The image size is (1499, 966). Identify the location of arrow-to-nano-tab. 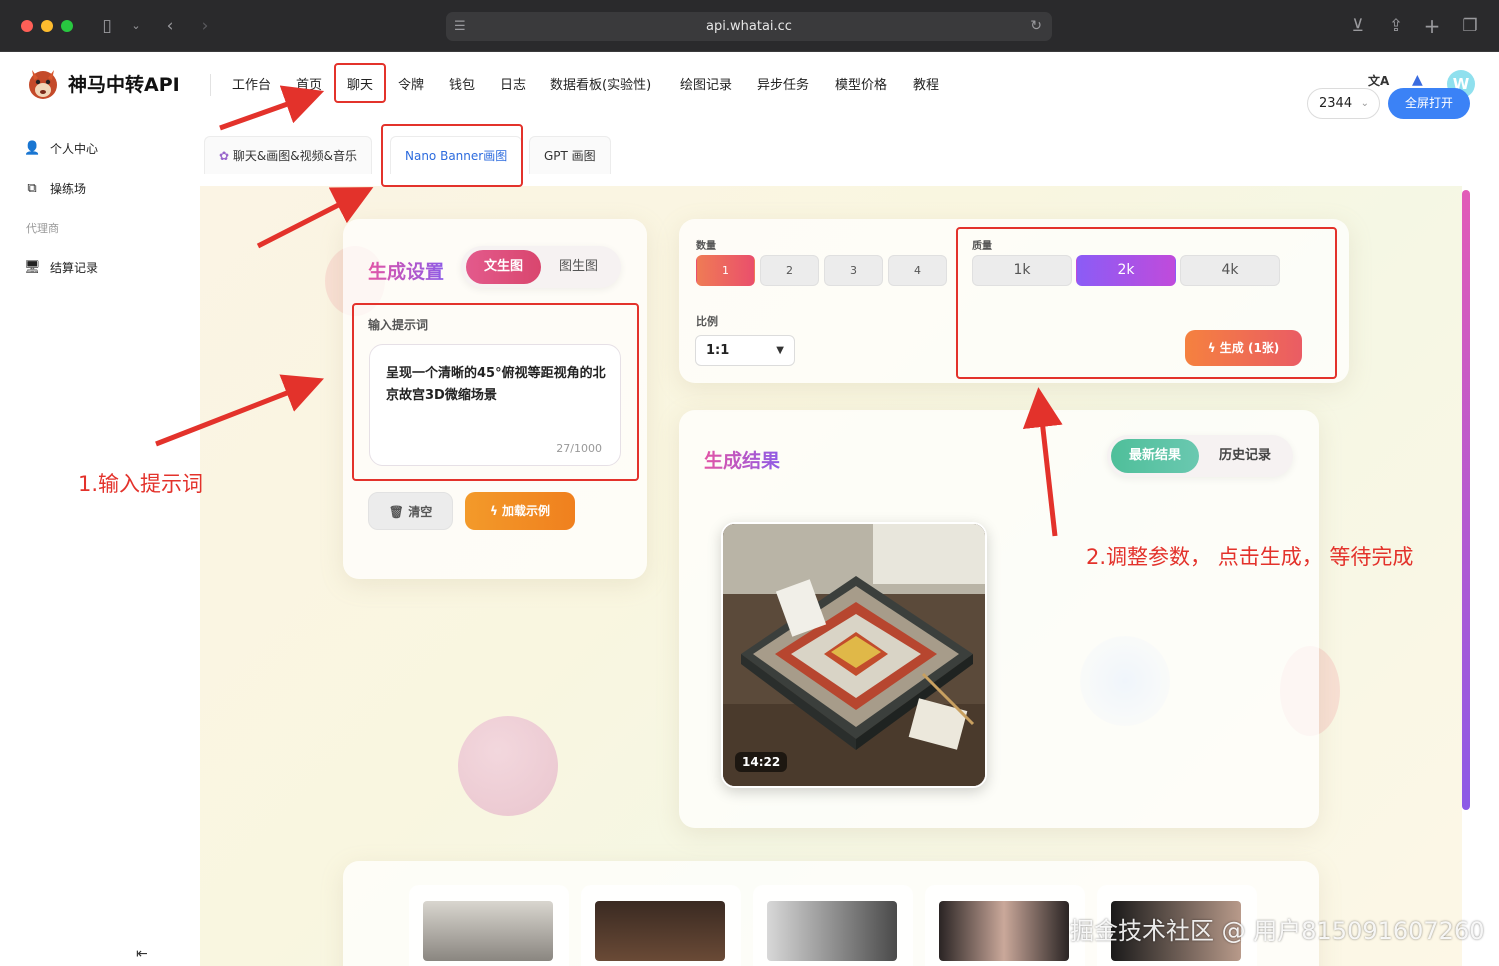
(315, 218).